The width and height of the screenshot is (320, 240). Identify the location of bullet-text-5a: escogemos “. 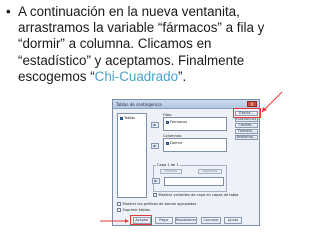
(56, 76).